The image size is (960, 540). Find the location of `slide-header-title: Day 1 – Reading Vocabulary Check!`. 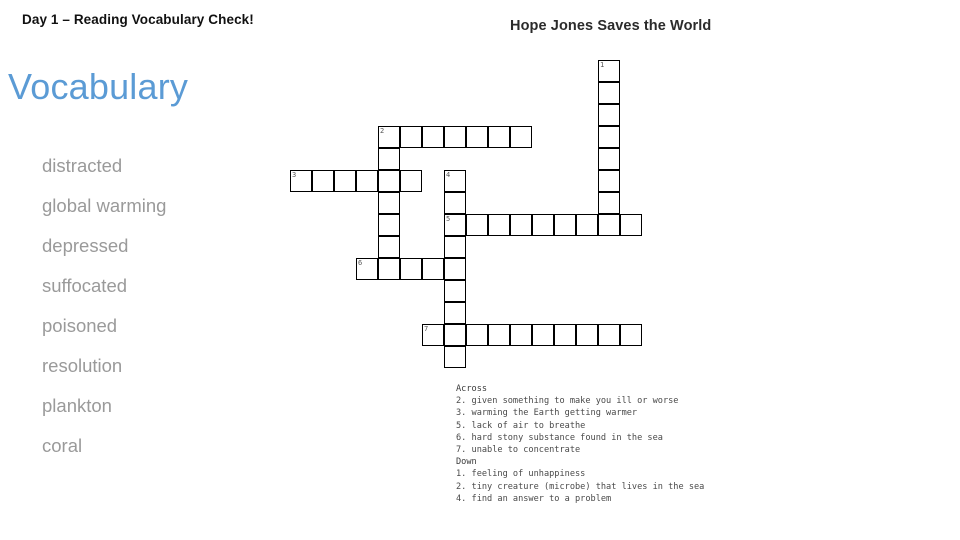

slide-header-title: Day 1 – Reading Vocabulary Check! is located at coordinates (138, 19).